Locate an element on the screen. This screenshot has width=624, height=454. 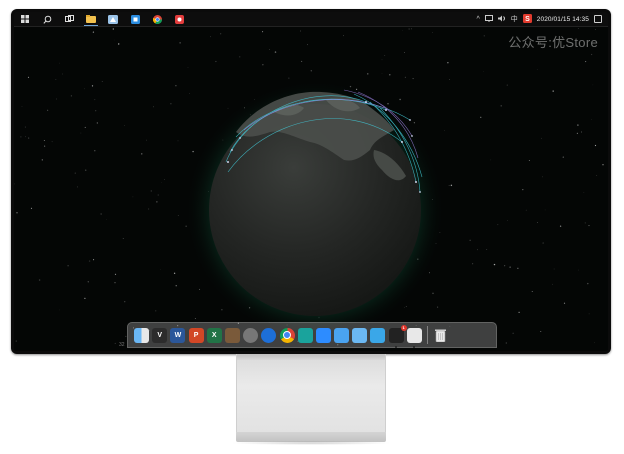
envelope-icon is located at coordinates (360, 335).